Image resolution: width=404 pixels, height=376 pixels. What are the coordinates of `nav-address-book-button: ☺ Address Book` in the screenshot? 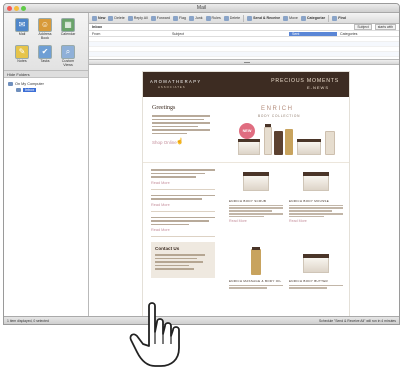 It's located at (45, 30).